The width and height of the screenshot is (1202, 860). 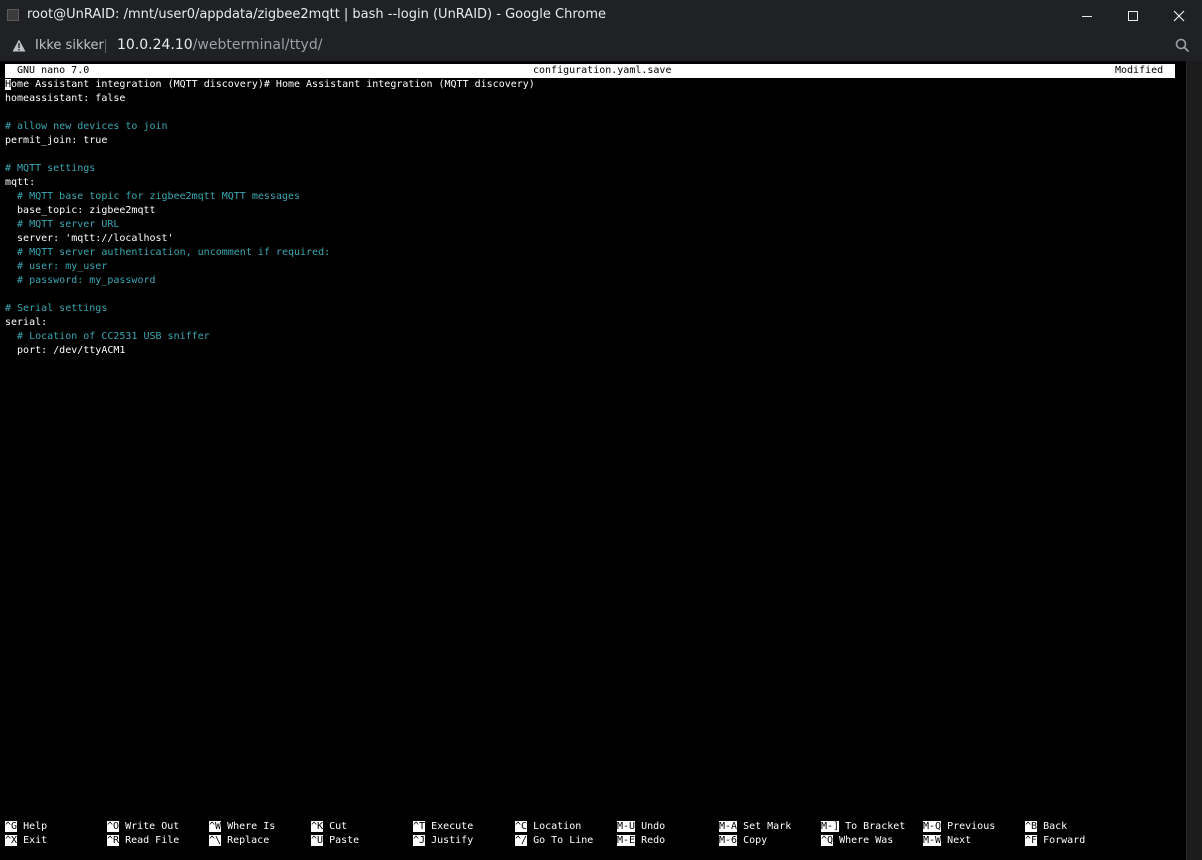 I want to click on shortcut-item: ^\ Replace, so click(x=239, y=841).